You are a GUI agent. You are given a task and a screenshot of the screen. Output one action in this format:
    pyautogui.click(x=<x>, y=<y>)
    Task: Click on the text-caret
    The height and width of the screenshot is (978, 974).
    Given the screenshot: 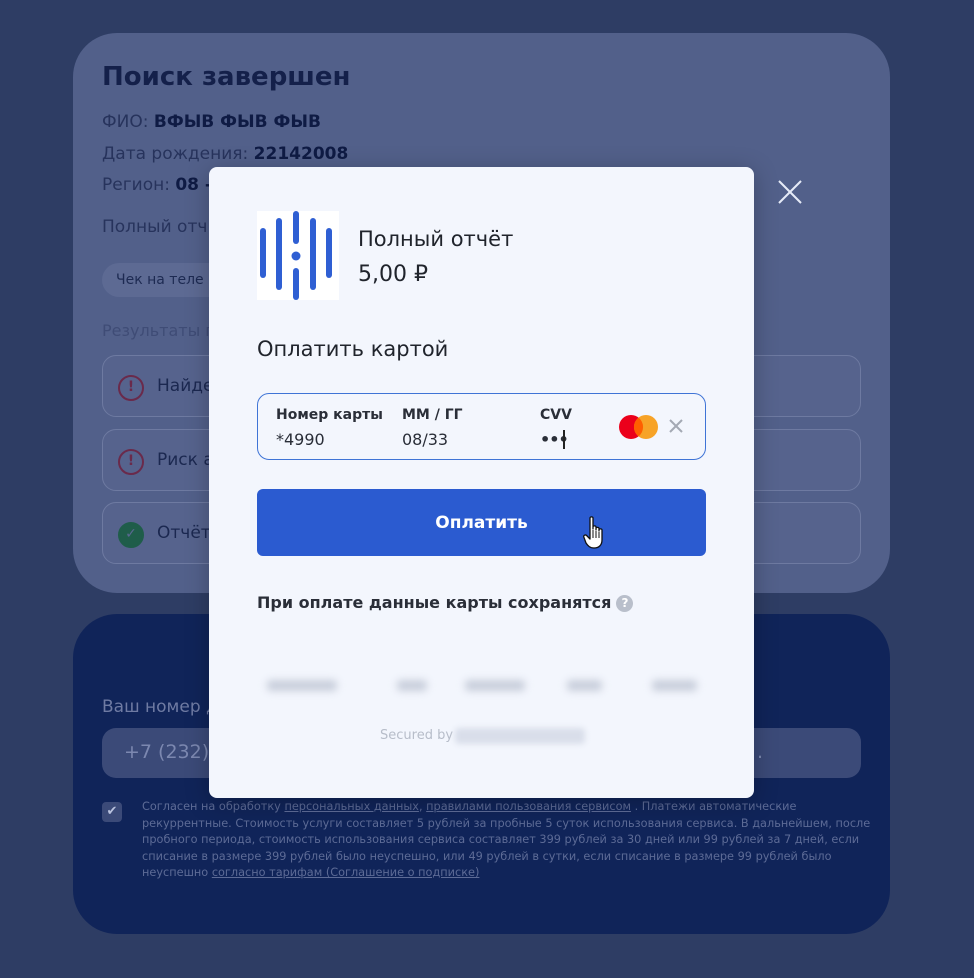 What is the action you would take?
    pyautogui.click(x=564, y=439)
    